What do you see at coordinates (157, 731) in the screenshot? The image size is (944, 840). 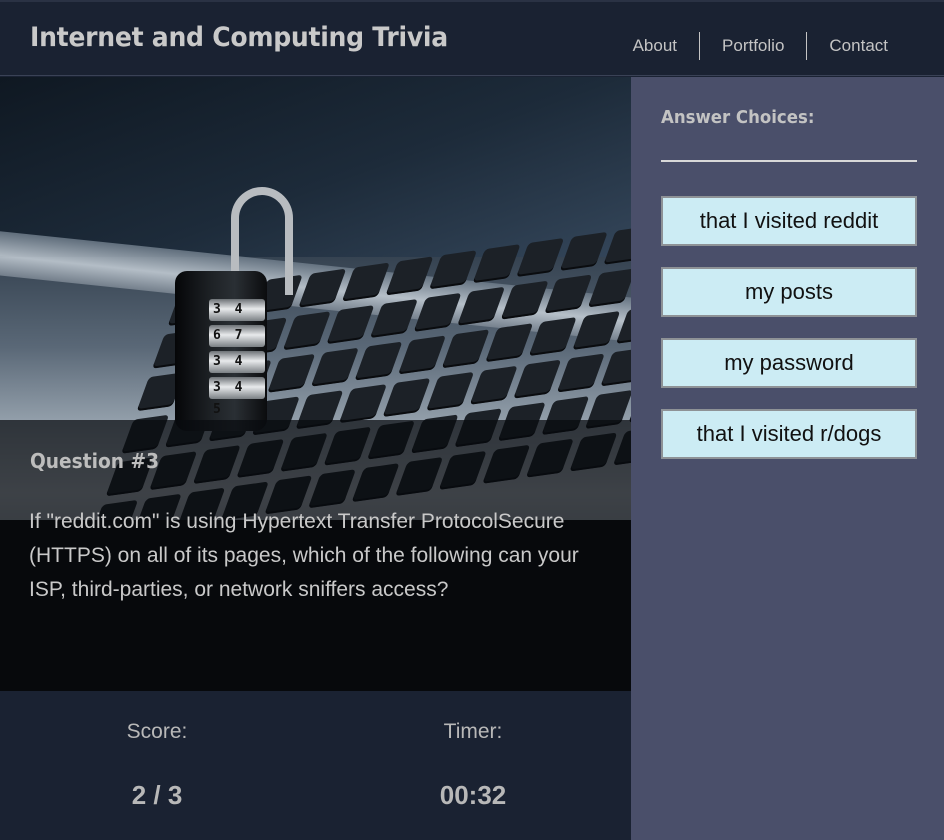 I see `score-label: Score:` at bounding box center [157, 731].